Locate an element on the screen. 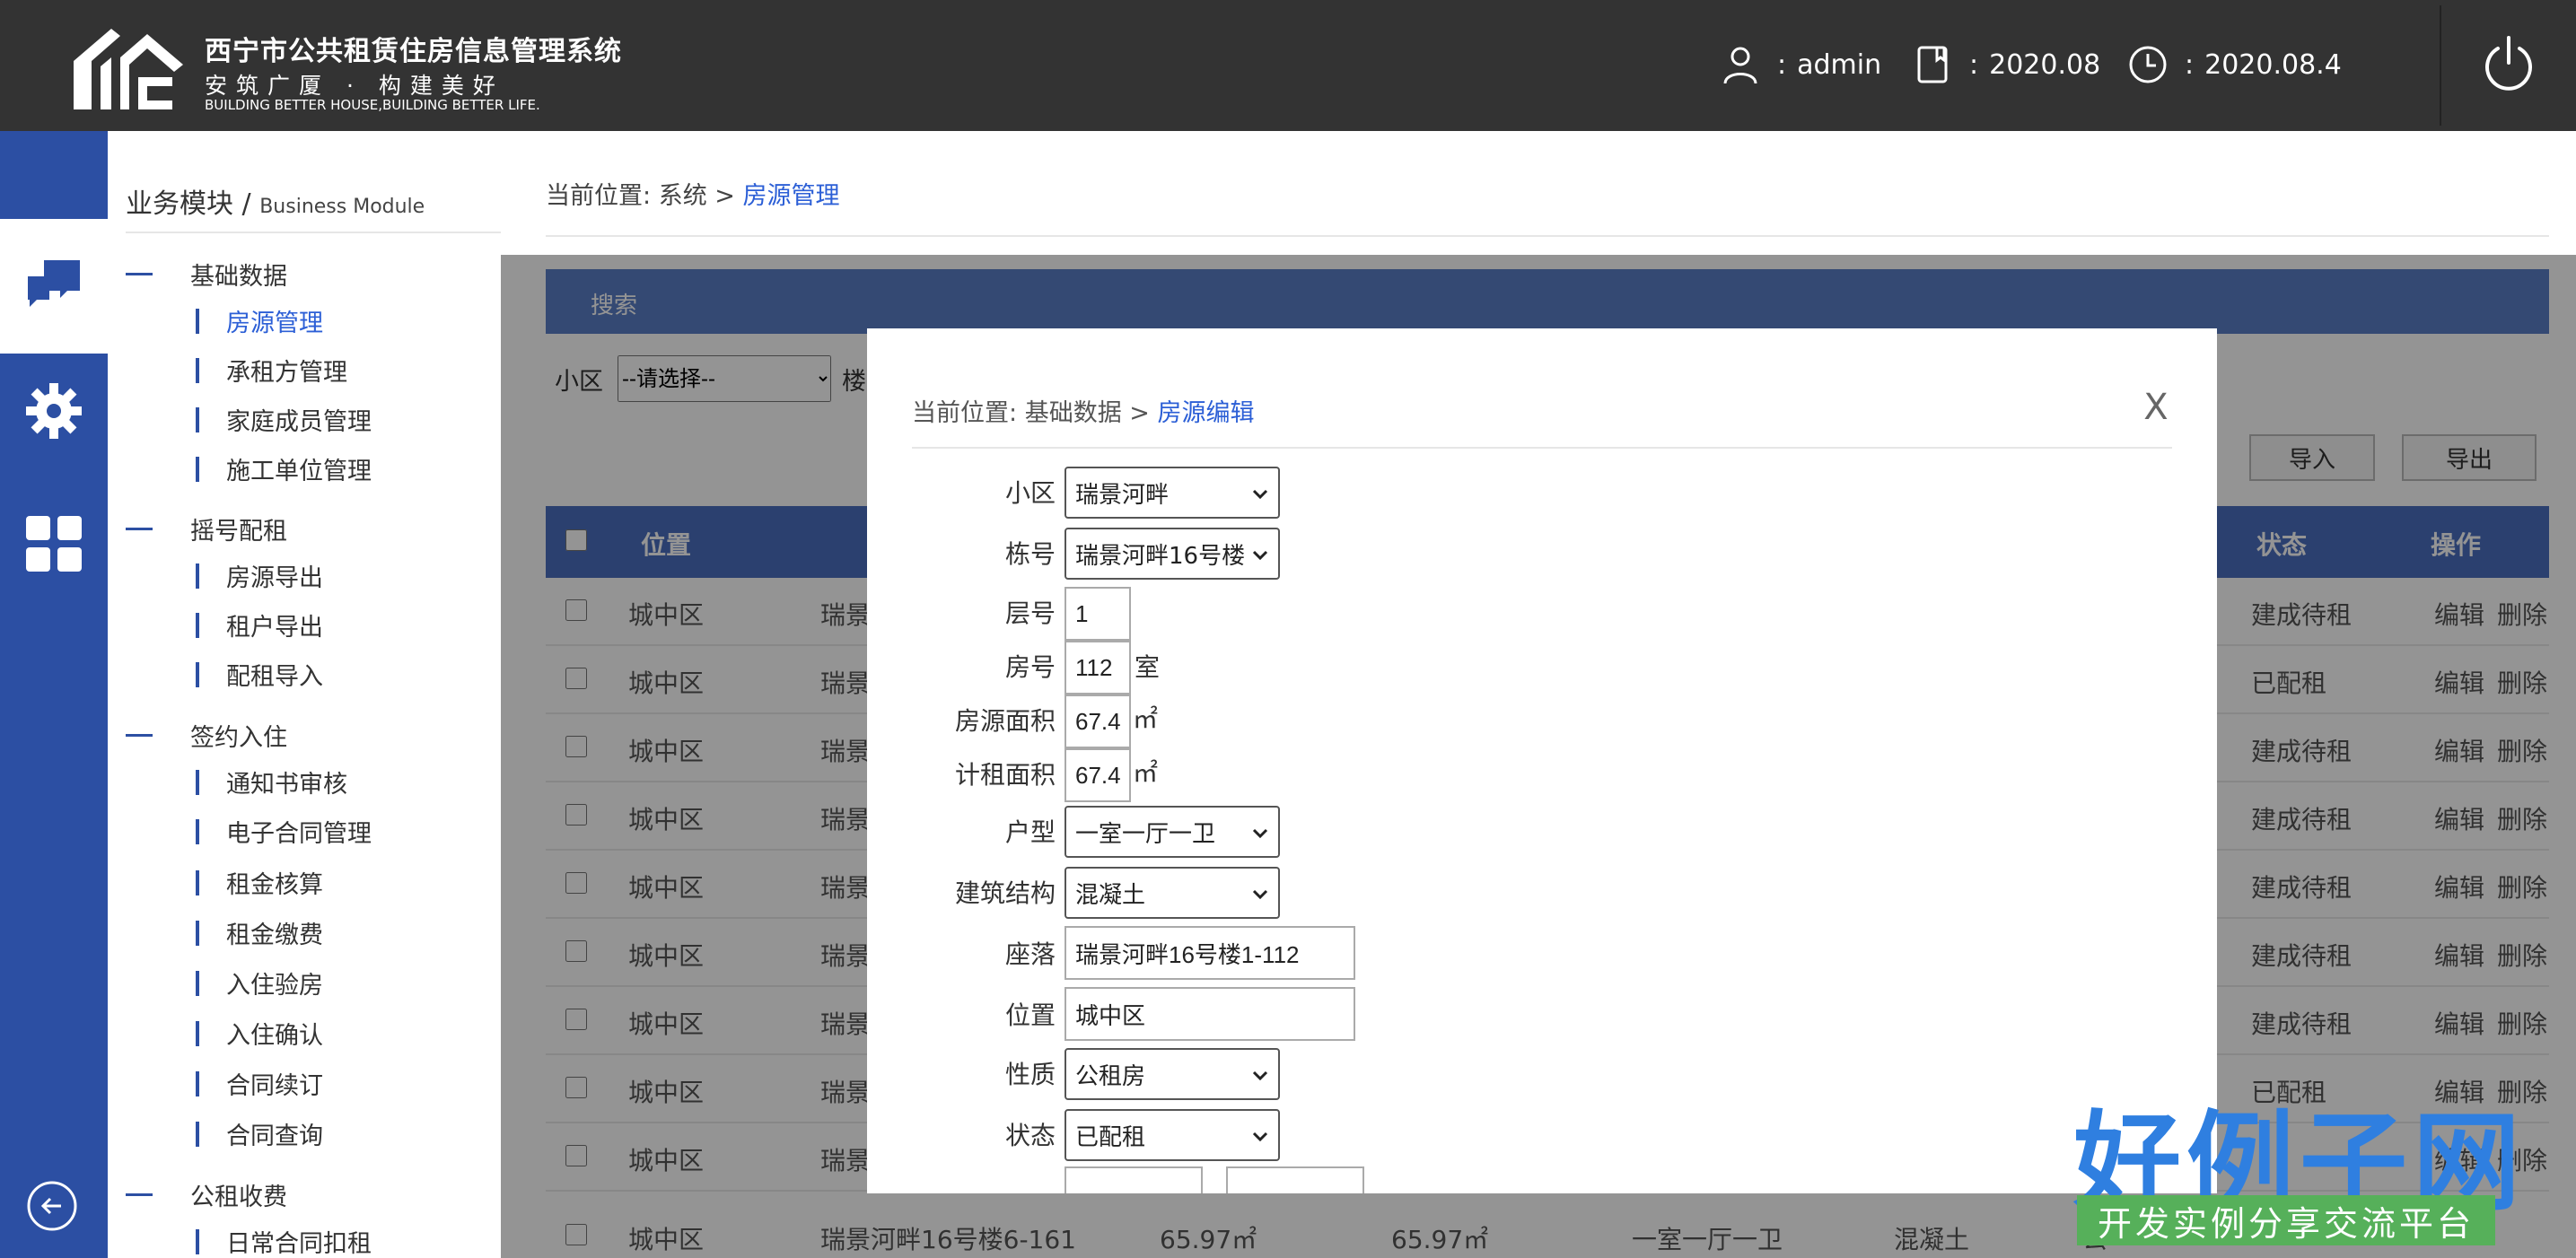 The height and width of the screenshot is (1258, 2576). floor-input is located at coordinates (1098, 614).